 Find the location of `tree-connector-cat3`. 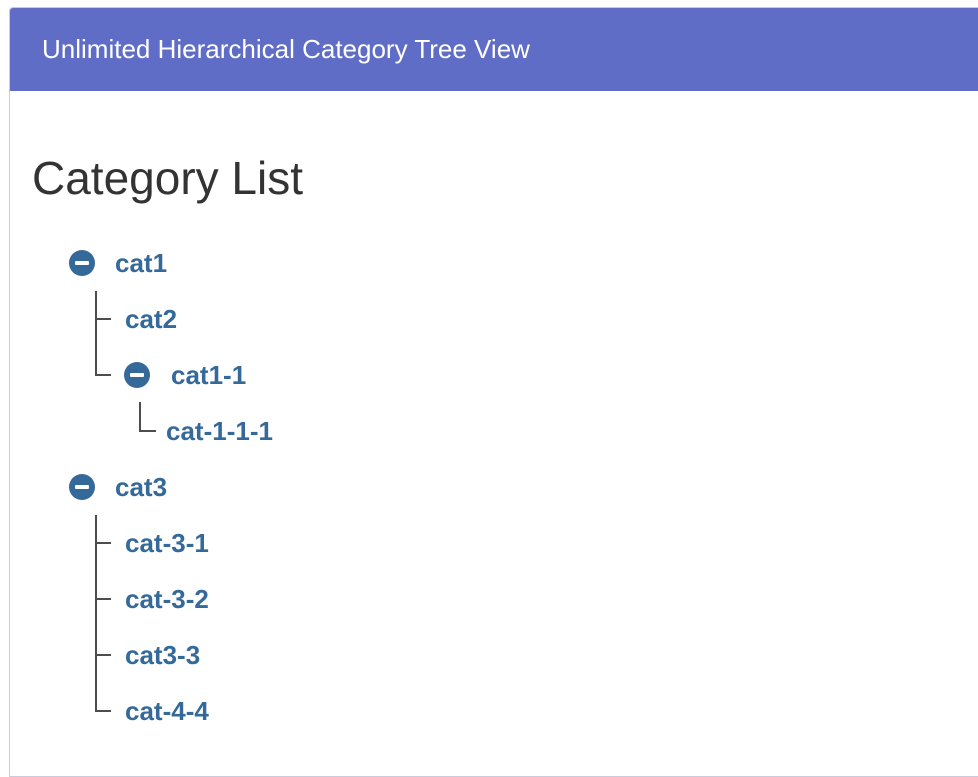

tree-connector-cat3 is located at coordinates (96, 613).